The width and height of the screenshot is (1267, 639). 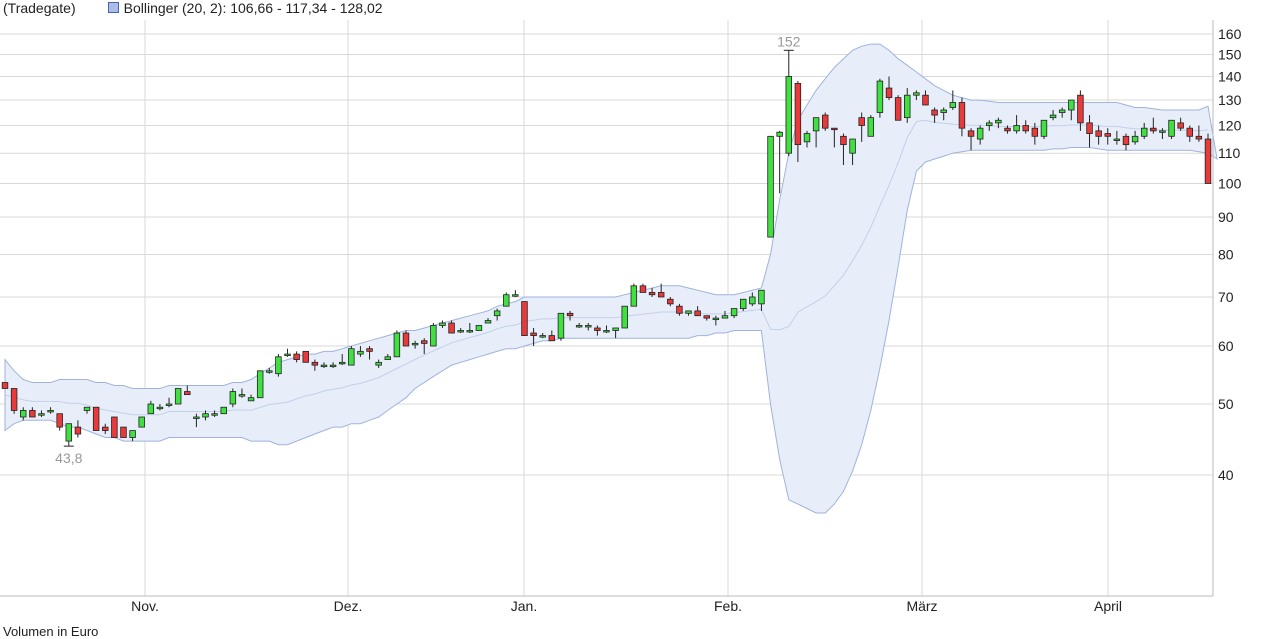 What do you see at coordinates (1230, 126) in the screenshot?
I see `y-tick-label: 120` at bounding box center [1230, 126].